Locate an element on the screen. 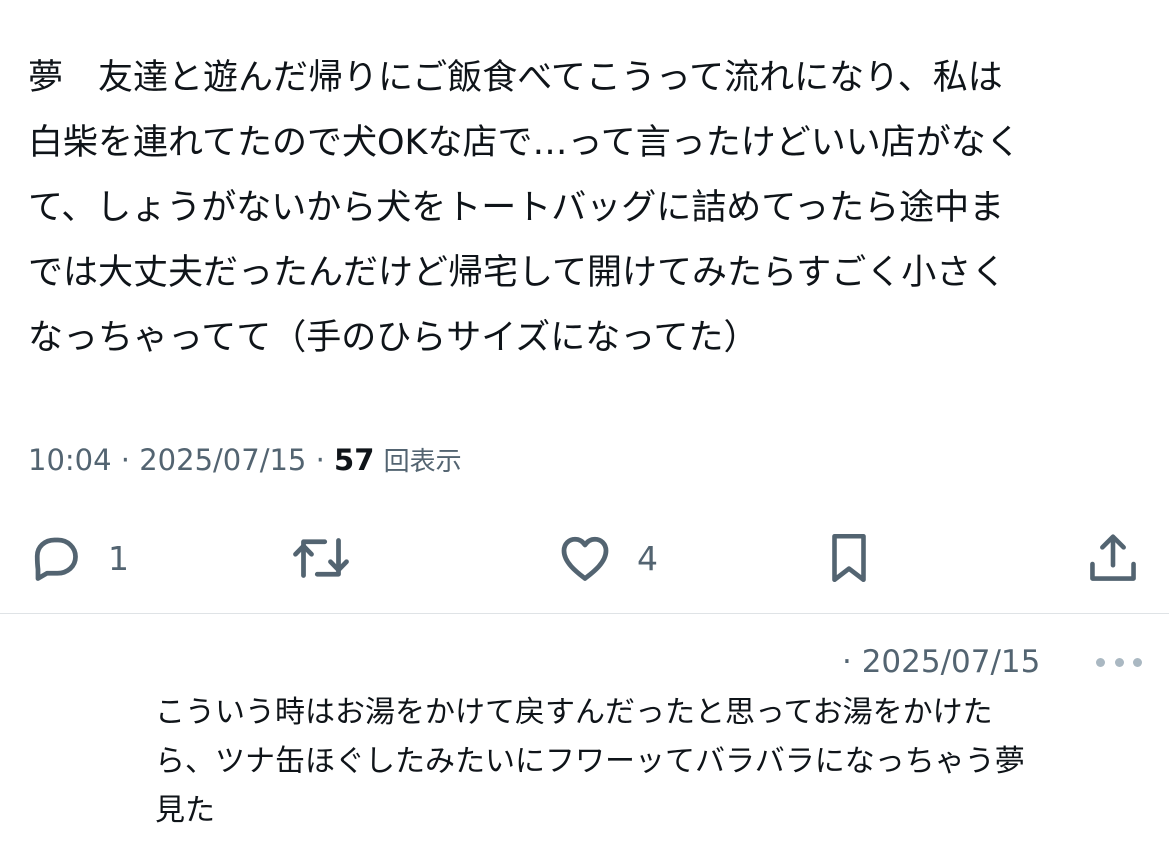  retweet-button is located at coordinates (321, 558).